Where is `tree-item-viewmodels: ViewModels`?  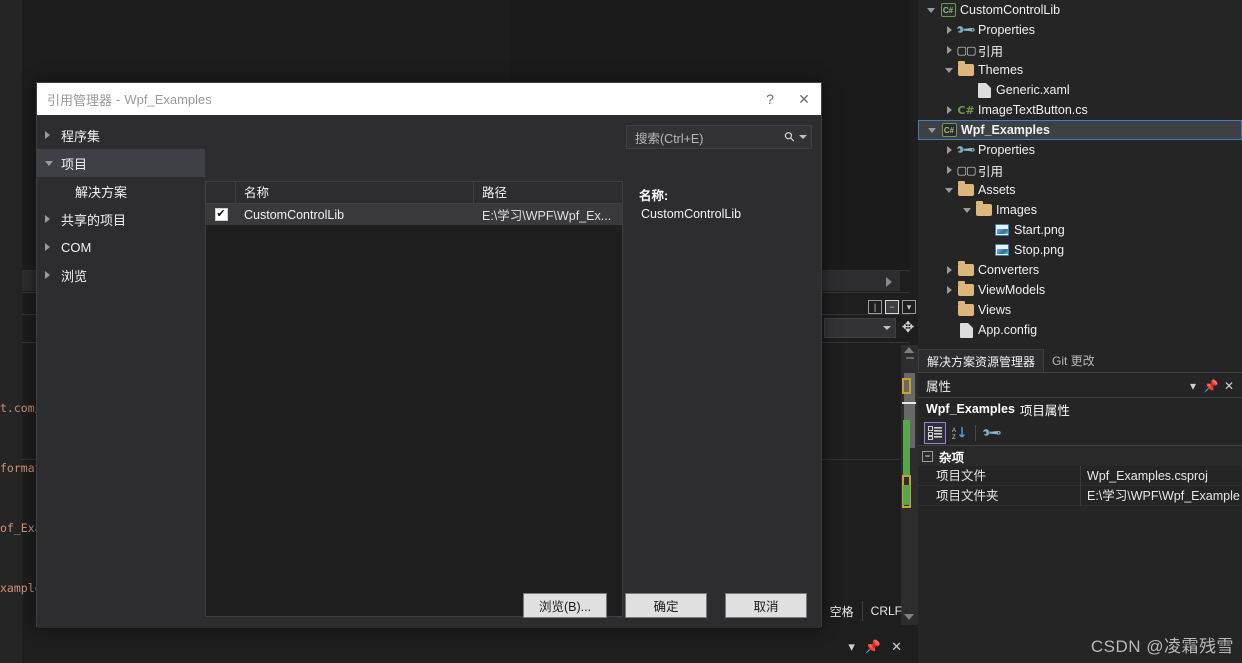
tree-item-viewmodels: ViewModels is located at coordinates (1080, 290).